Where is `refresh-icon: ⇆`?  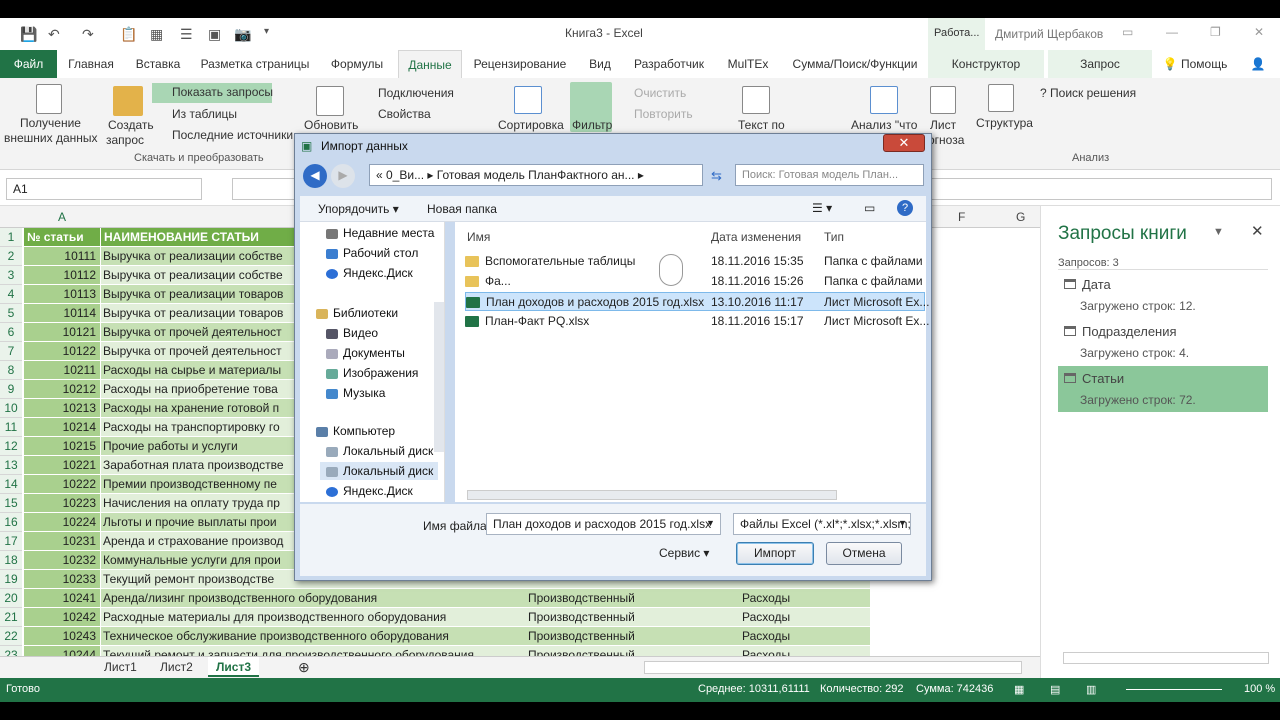
refresh-icon: ⇆ is located at coordinates (716, 176).